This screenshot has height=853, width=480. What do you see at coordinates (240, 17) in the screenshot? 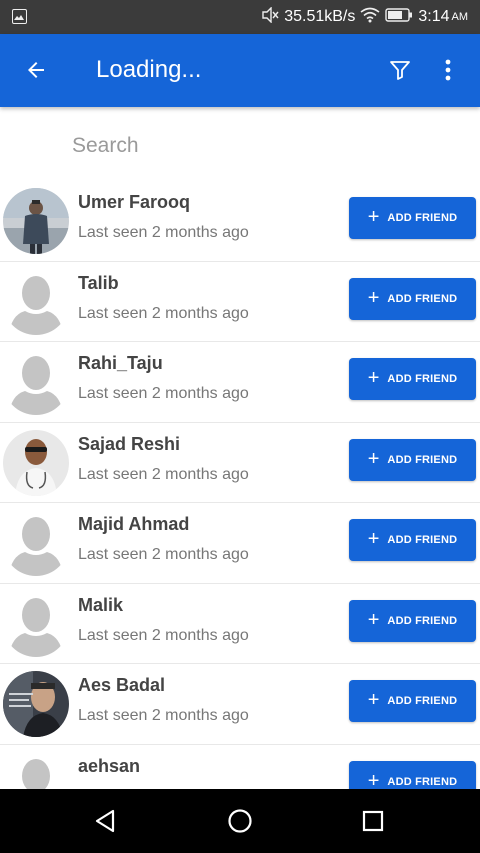
I see `status-bar: 35.51kB/s 3:14 AM` at bounding box center [240, 17].